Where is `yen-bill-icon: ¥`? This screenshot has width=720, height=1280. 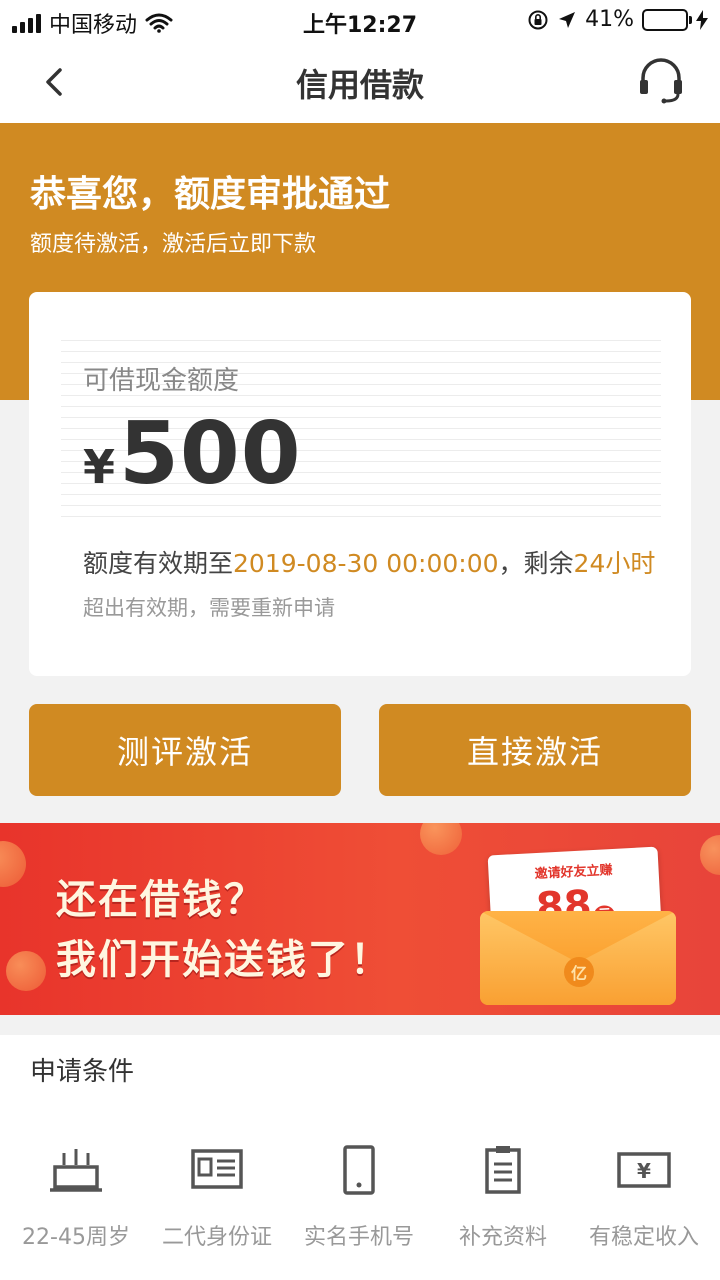 yen-bill-icon: ¥ is located at coordinates (644, 1170).